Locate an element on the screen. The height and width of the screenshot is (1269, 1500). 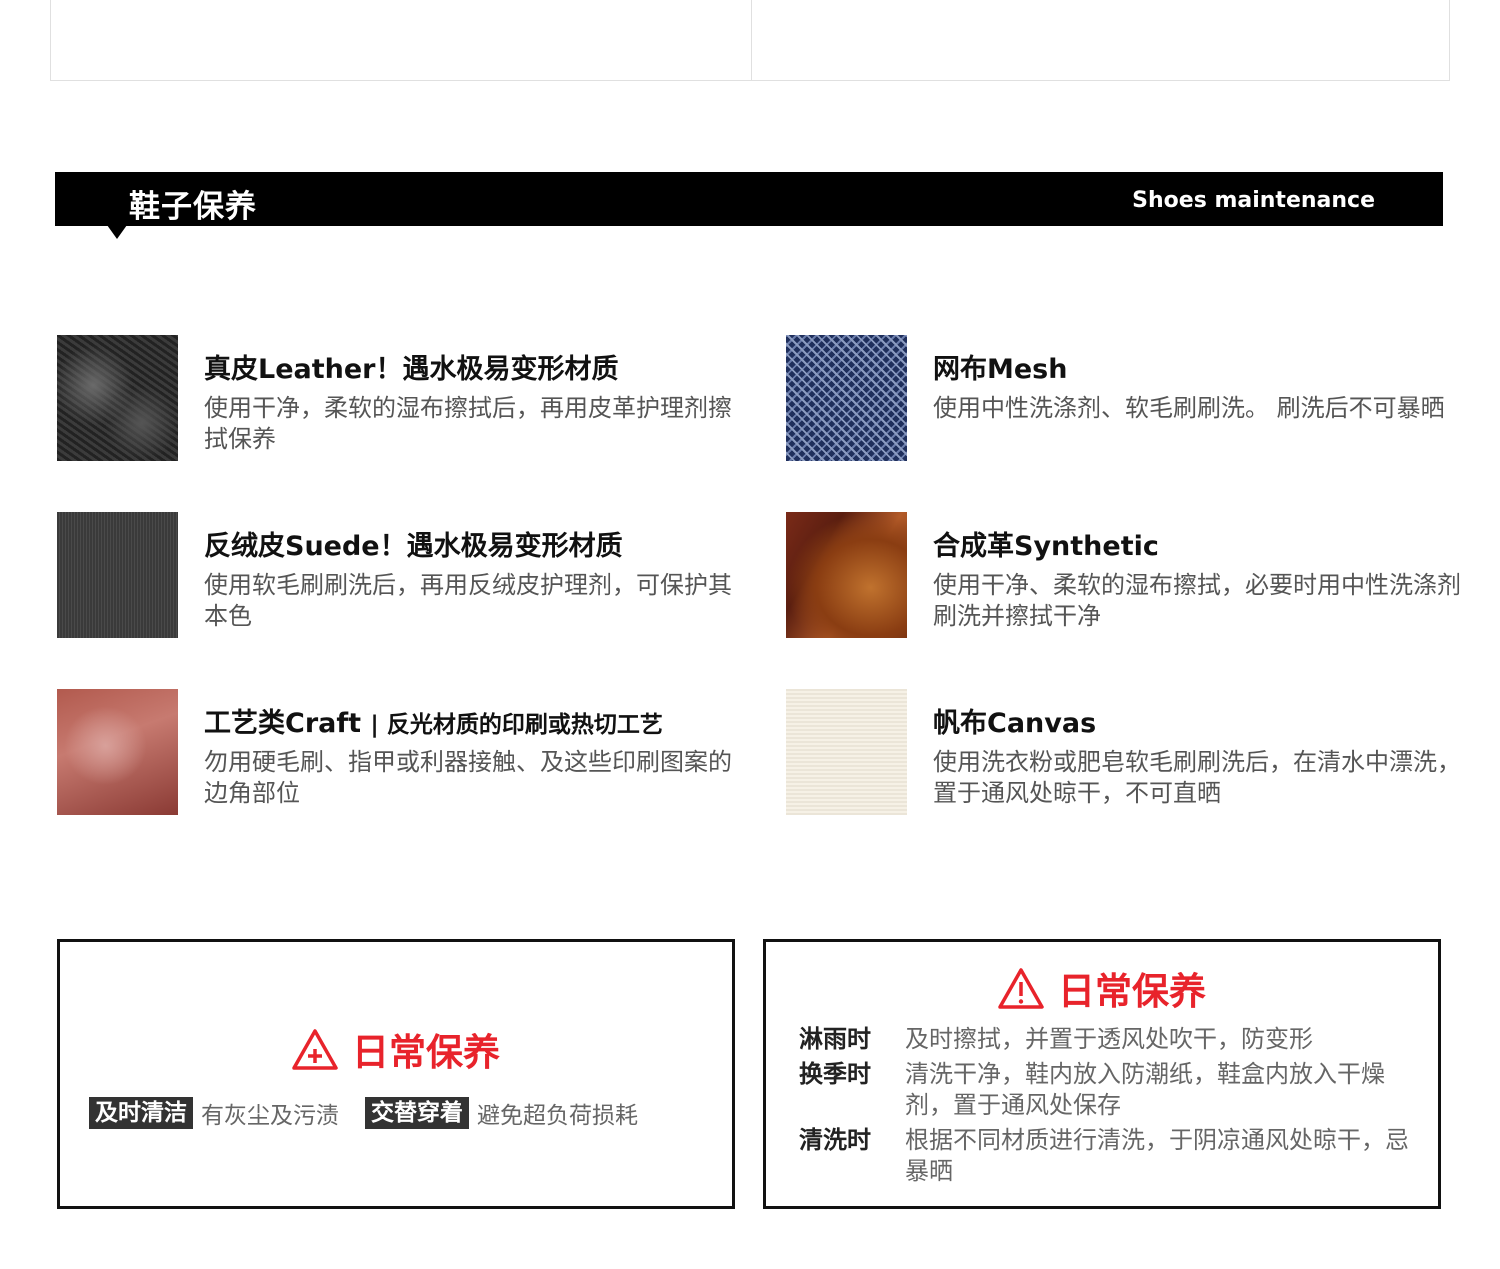
tip-text: 及时擦拭，并置于透风处吹干，防变形 is located at coordinates (1109, 1039).